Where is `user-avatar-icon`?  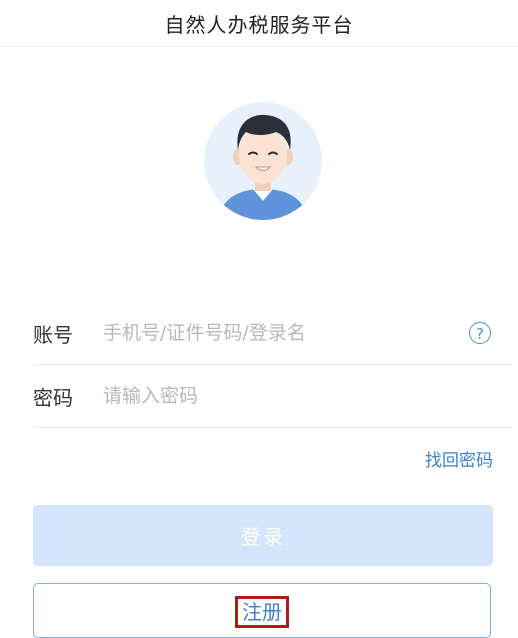 user-avatar-icon is located at coordinates (263, 161).